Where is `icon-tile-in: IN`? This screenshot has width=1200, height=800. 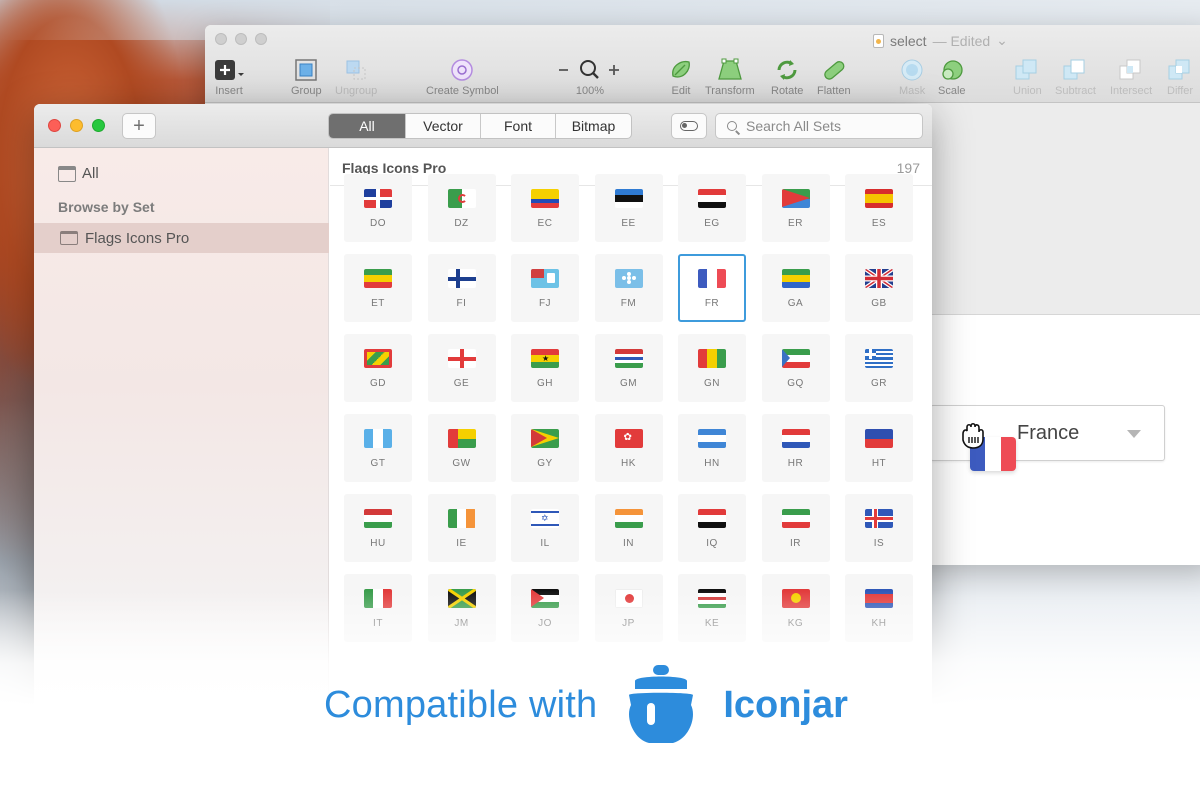 icon-tile-in: IN is located at coordinates (628, 528).